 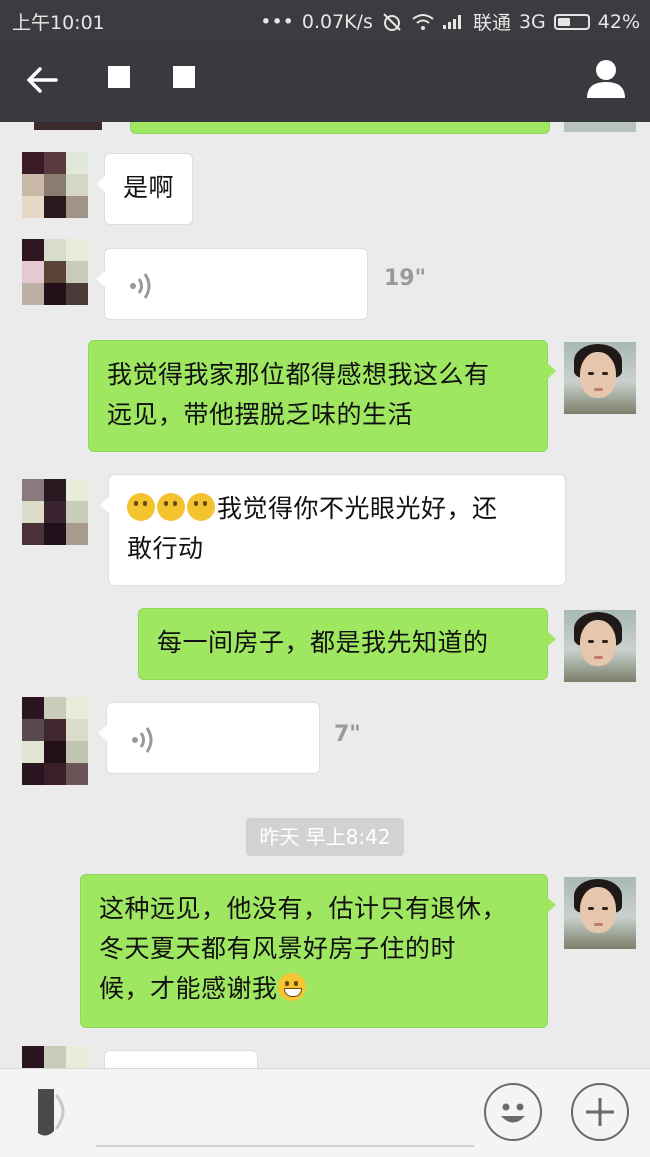 I want to click on message-line: 我觉得我家那位都得感想我这么有, so click(x=298, y=374).